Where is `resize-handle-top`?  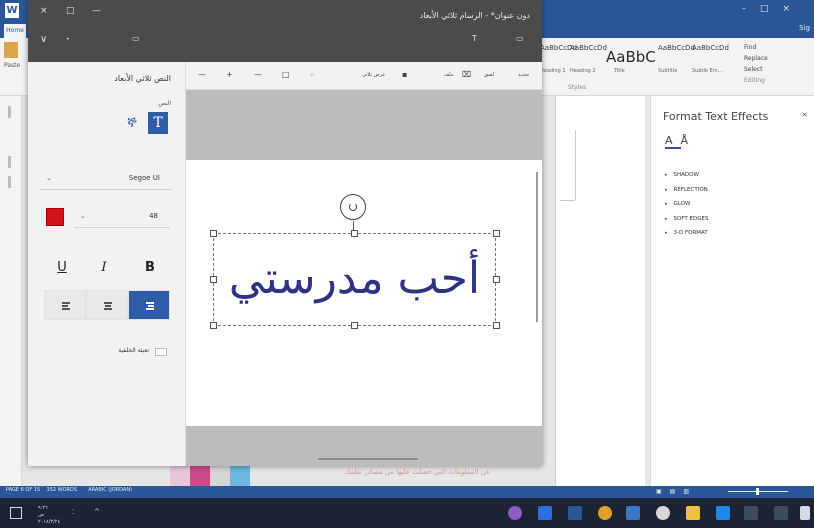
resize-handle-top is located at coordinates (354, 233).